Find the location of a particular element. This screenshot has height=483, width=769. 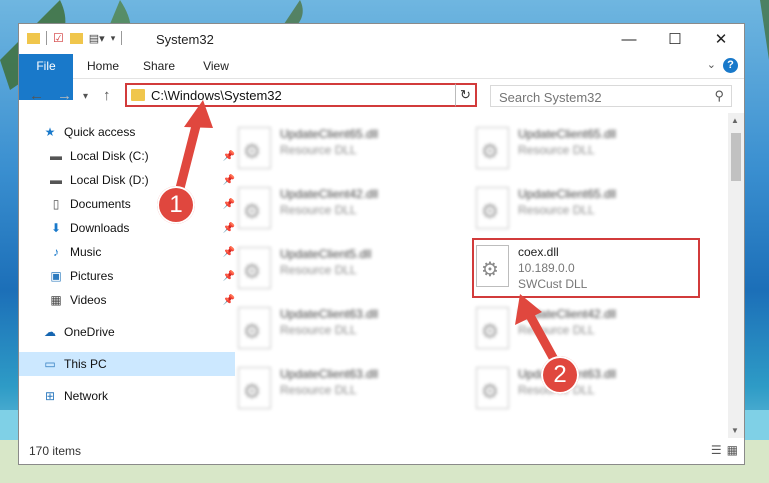

callout-1: 1 is located at coordinates (176, 205).